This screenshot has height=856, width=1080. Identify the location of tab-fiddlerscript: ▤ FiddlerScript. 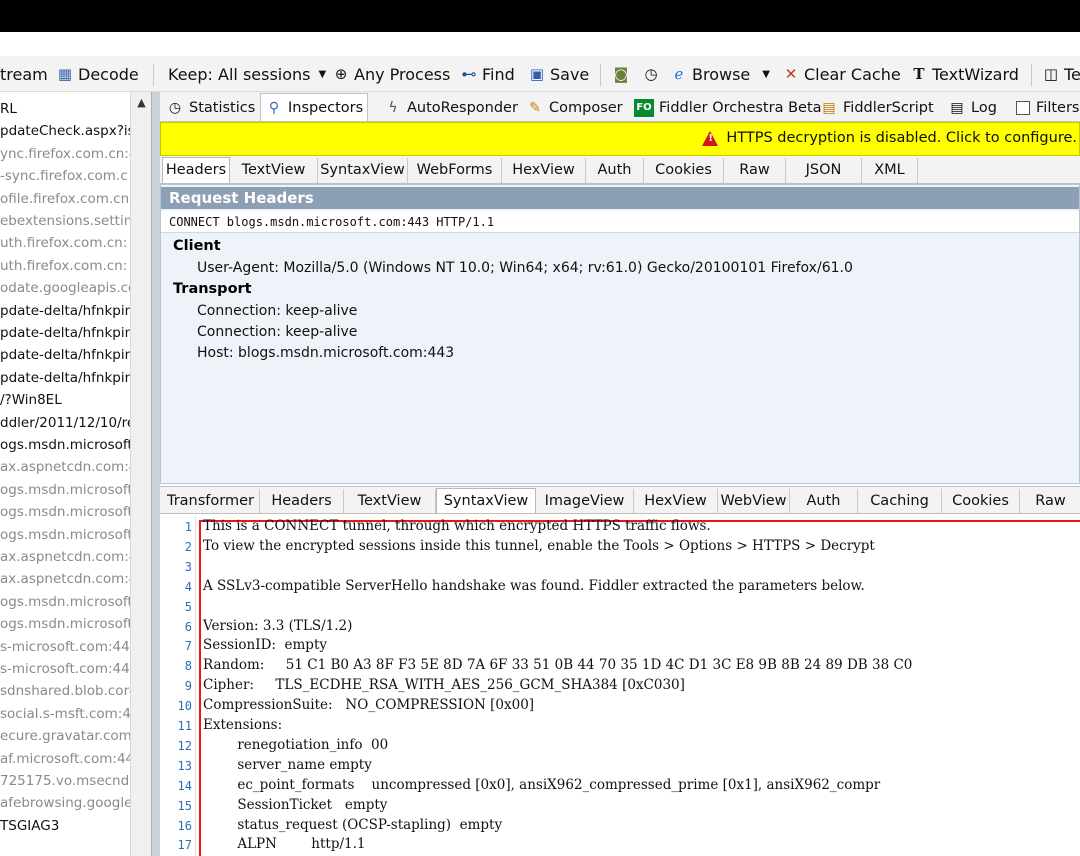
(877, 108).